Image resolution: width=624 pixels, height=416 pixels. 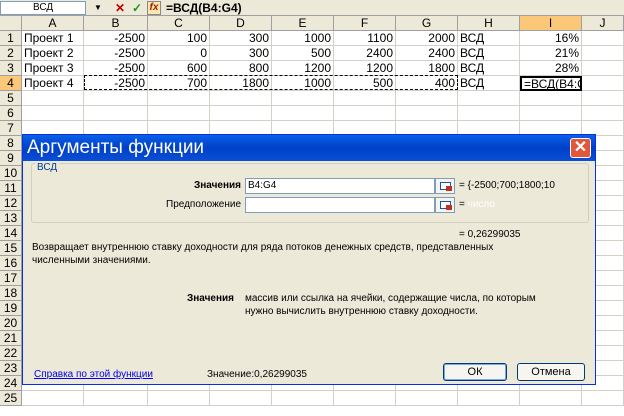 I want to click on row-header-24: 24, so click(x=11, y=383).